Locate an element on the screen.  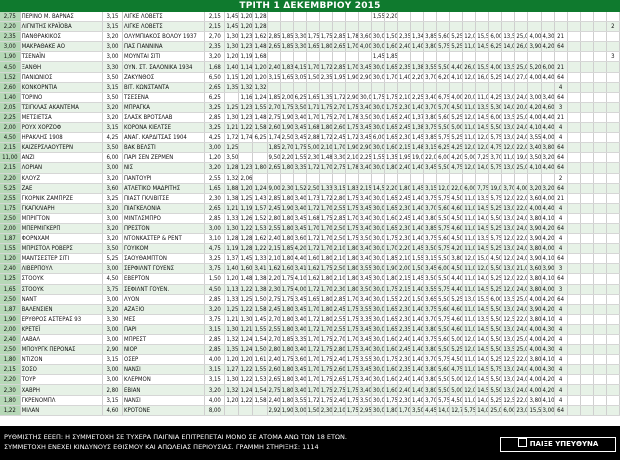
odds-cell: 14,50 is located at coordinates (482, 390).